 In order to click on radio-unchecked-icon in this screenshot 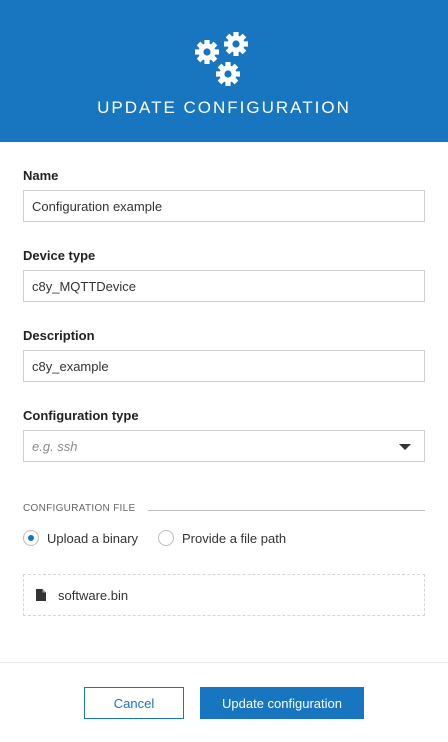, I will do `click(166, 538)`.